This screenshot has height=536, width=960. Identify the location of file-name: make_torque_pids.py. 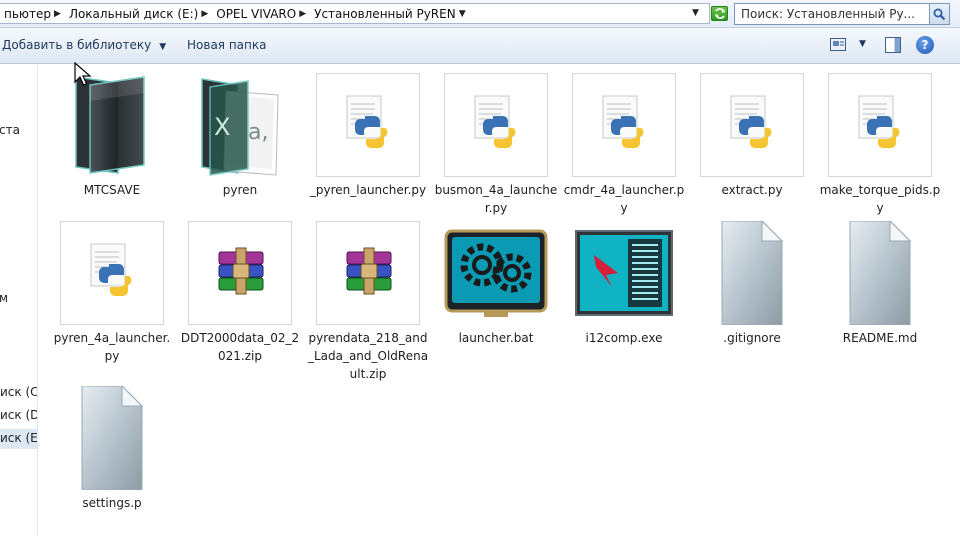
(880, 199).